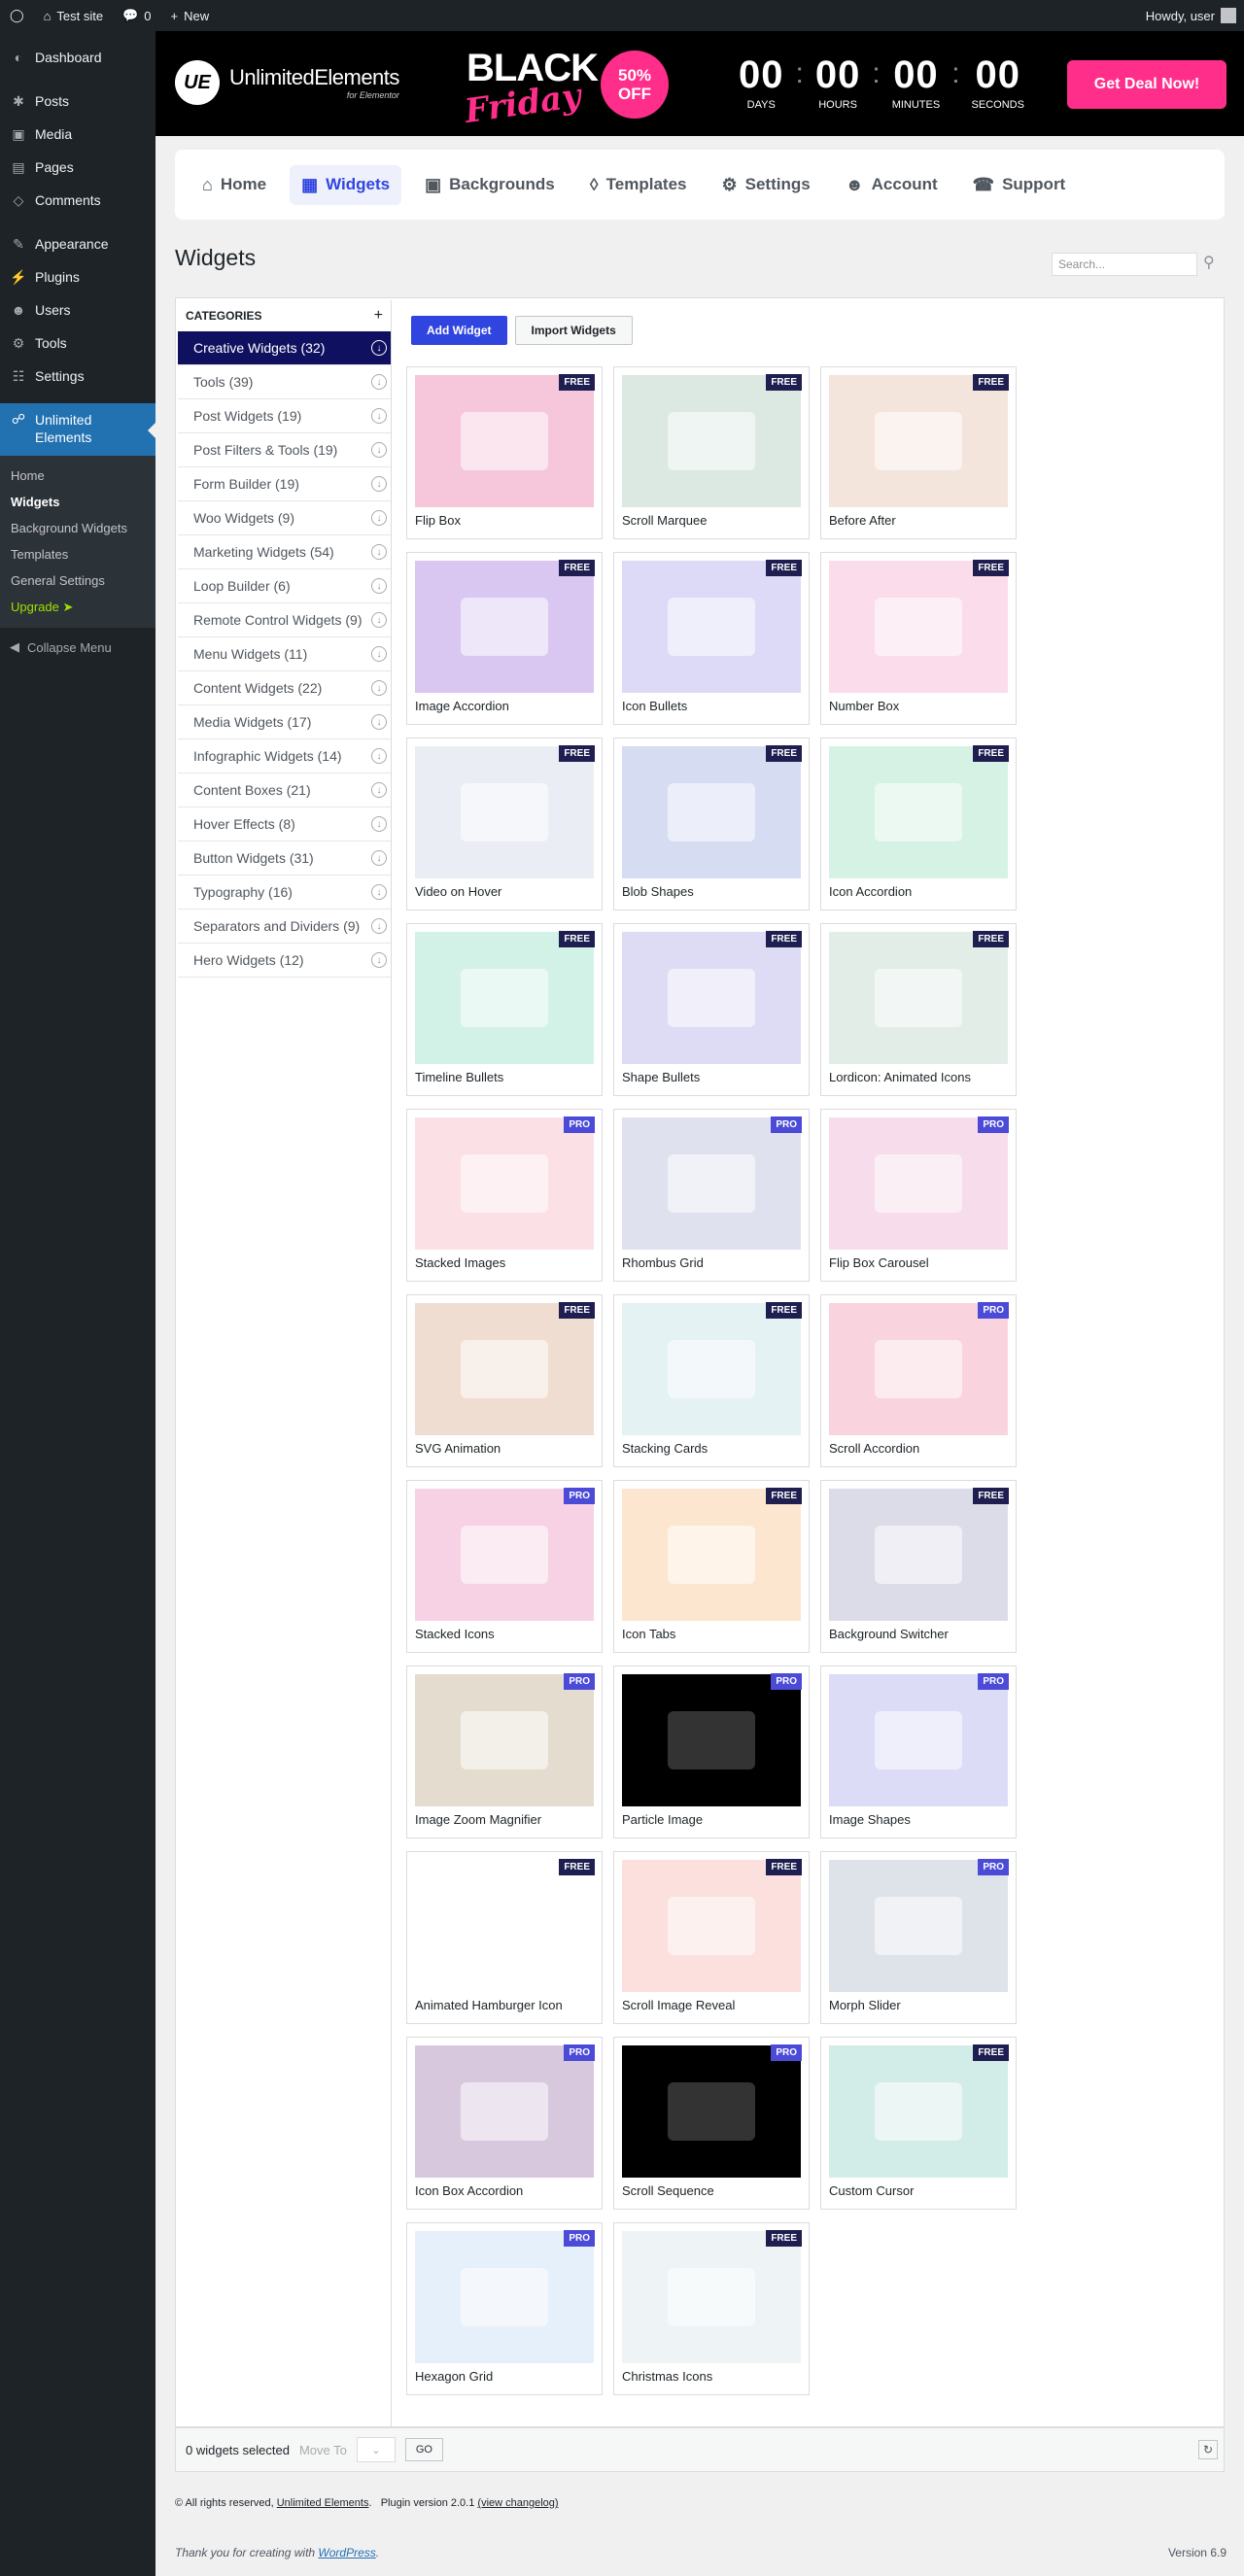  Describe the element at coordinates (284, 893) in the screenshot. I see `category-item: Typography (16) ↓` at that location.